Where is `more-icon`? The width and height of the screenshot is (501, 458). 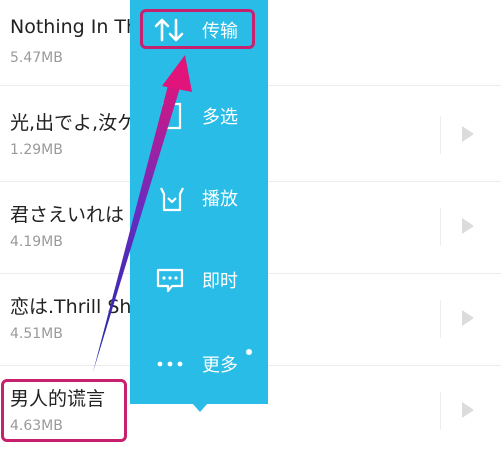 more-icon is located at coordinates (170, 364).